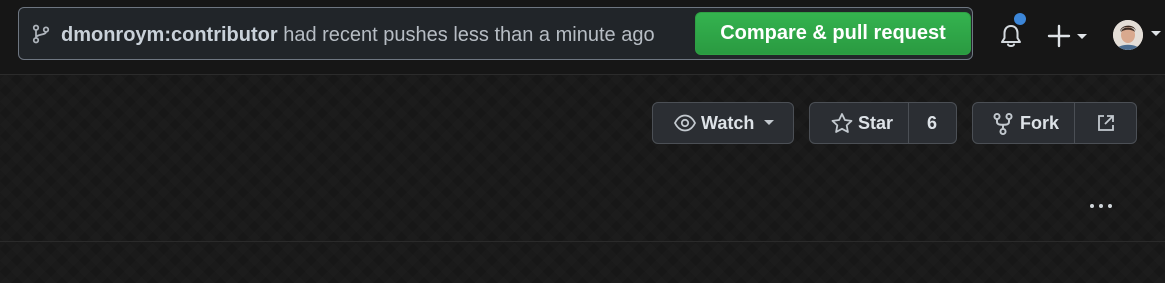 The image size is (1165, 283). I want to click on compare-pull-request-button: Compare & pull request, so click(833, 33).